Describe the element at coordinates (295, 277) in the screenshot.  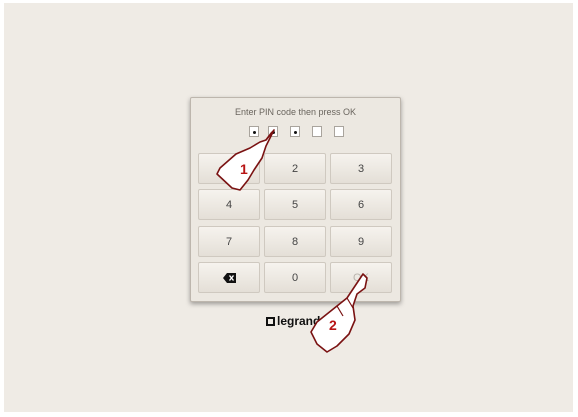
I see `key-label: 0` at that location.